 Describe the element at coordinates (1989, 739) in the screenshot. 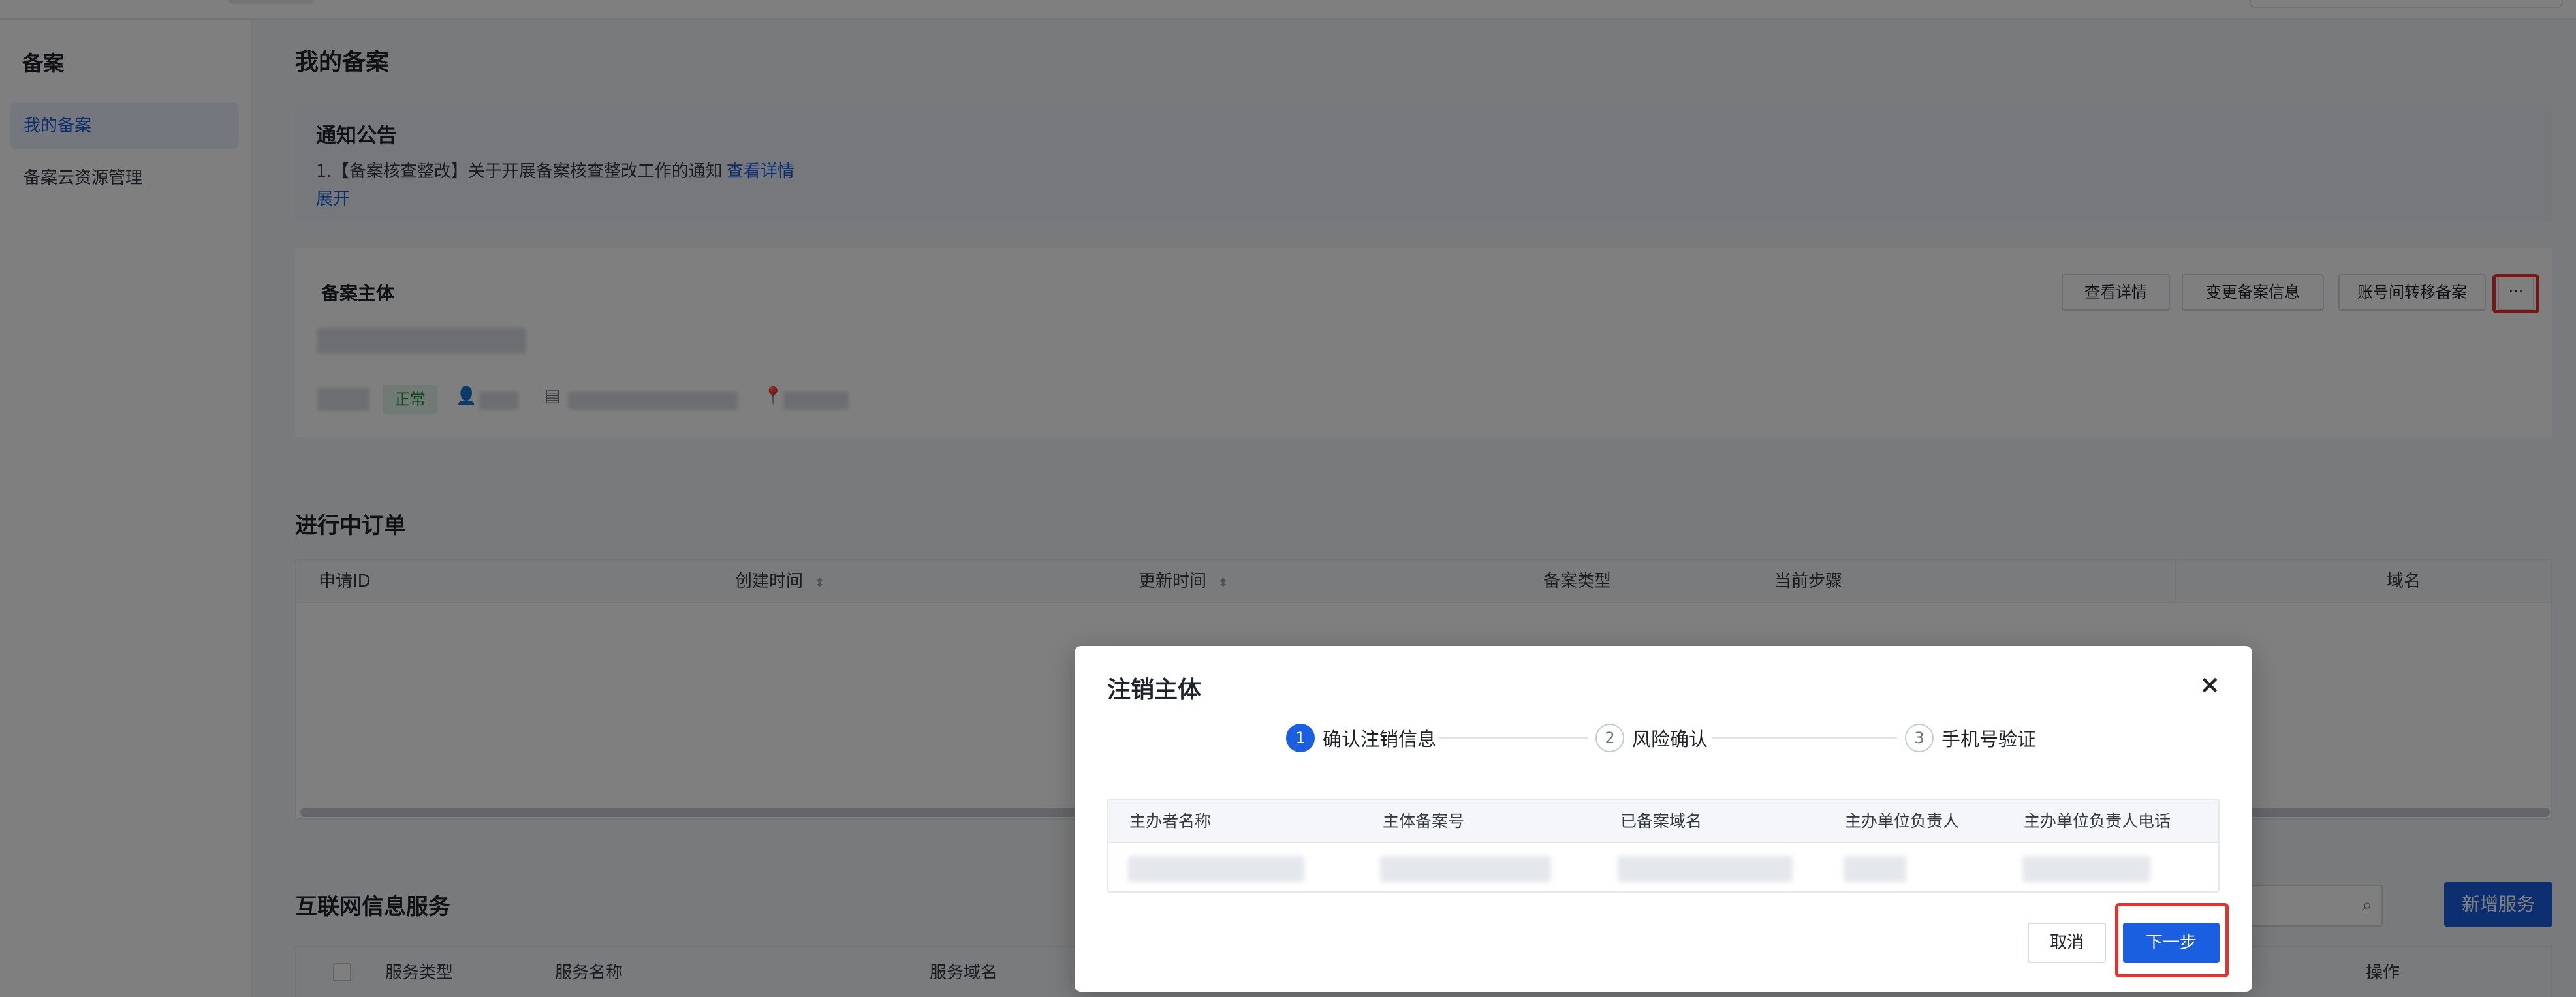

I see `step-label: 手机号验证` at that location.